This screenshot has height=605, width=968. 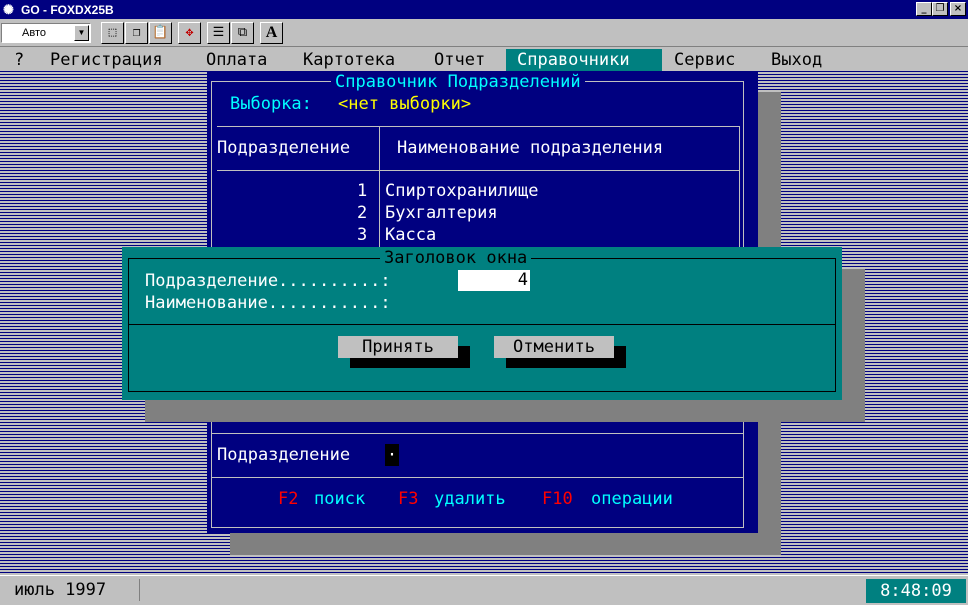 I want to click on department-name-input, so click(x=608, y=303).